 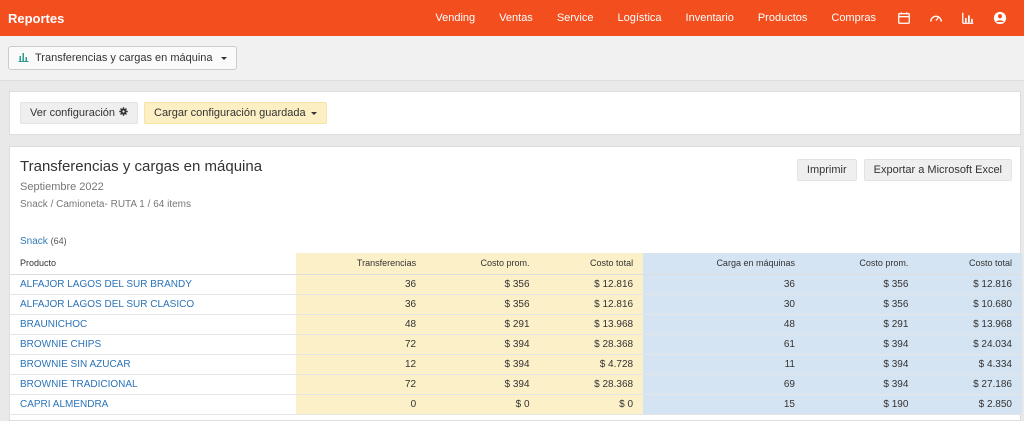 What do you see at coordinates (36, 18) in the screenshot?
I see `app-title: Reportes` at bounding box center [36, 18].